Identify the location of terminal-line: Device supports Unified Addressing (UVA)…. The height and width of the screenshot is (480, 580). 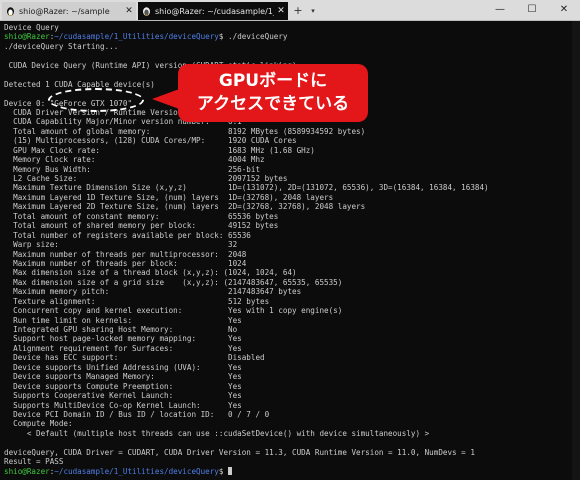
(288, 367).